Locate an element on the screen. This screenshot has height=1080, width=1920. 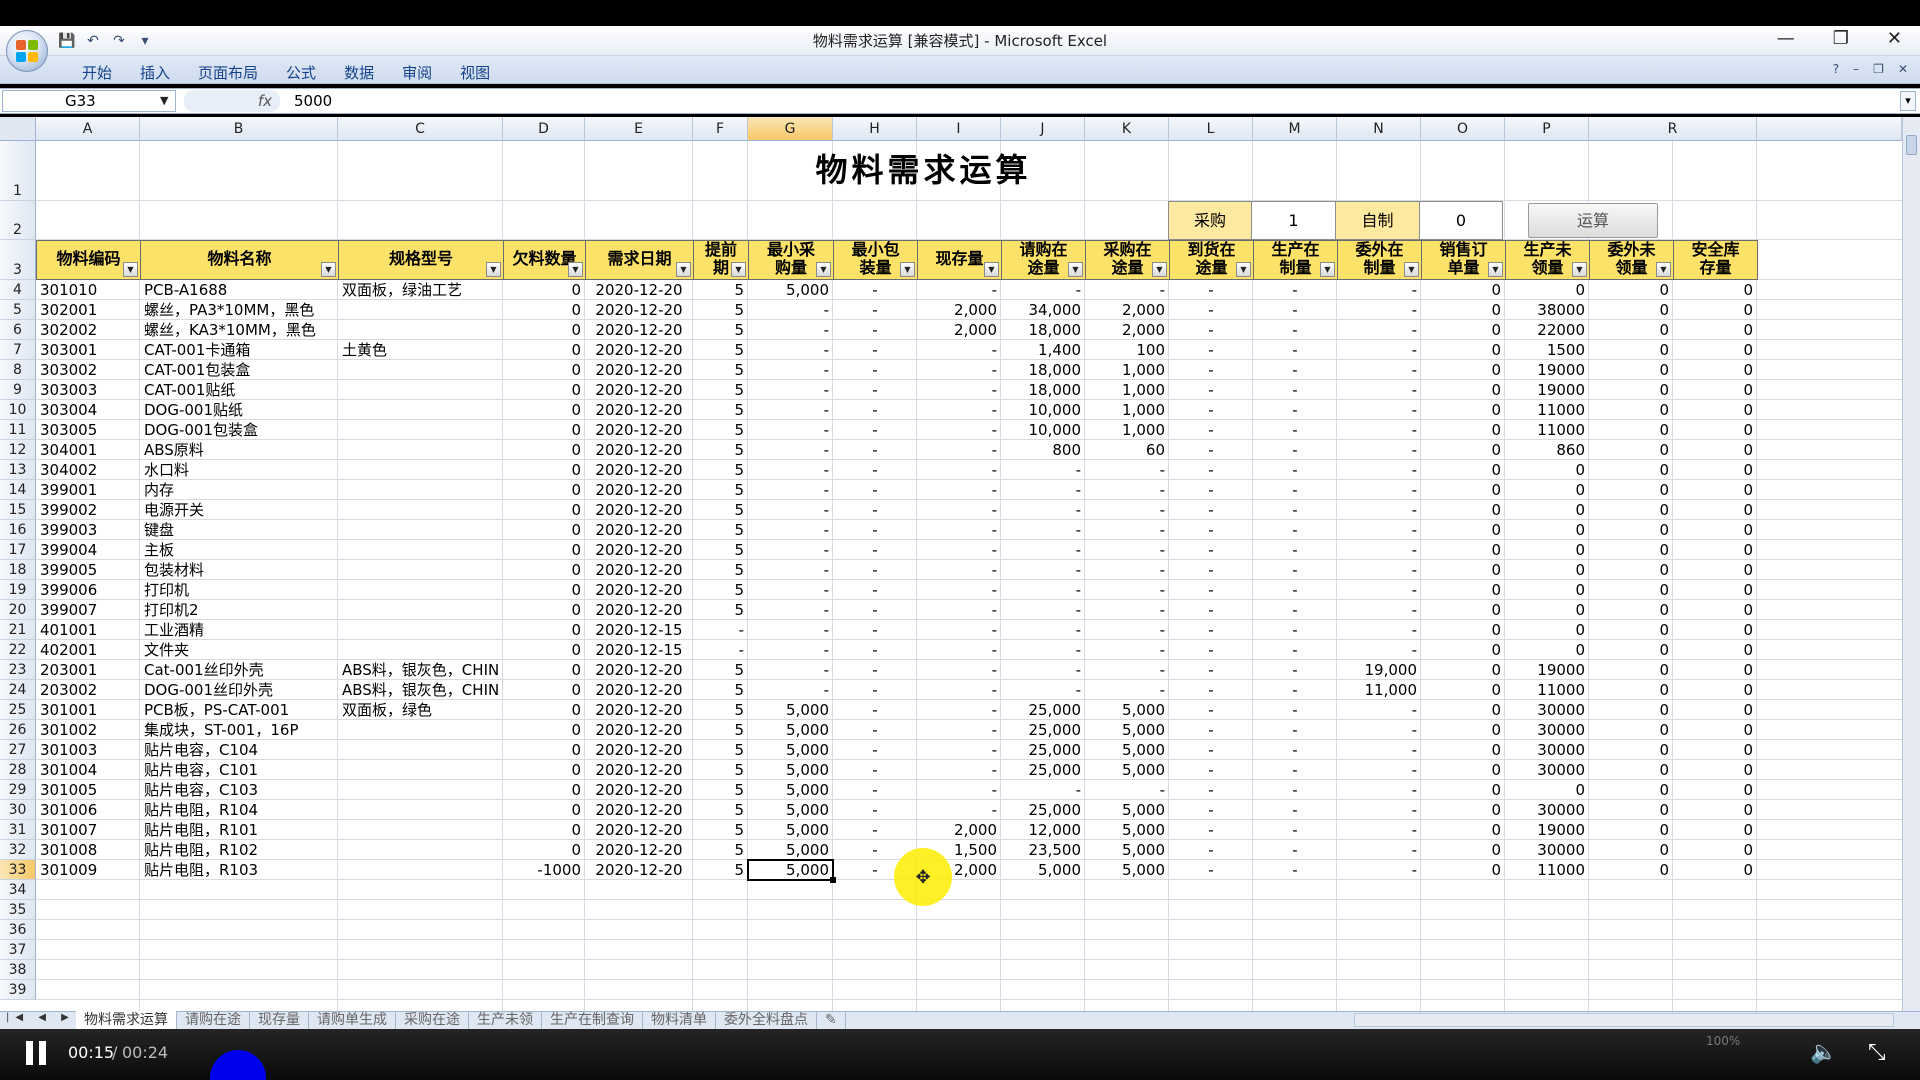
exit-fullscreen-icon: ⤡ is located at coordinates (1877, 1052).